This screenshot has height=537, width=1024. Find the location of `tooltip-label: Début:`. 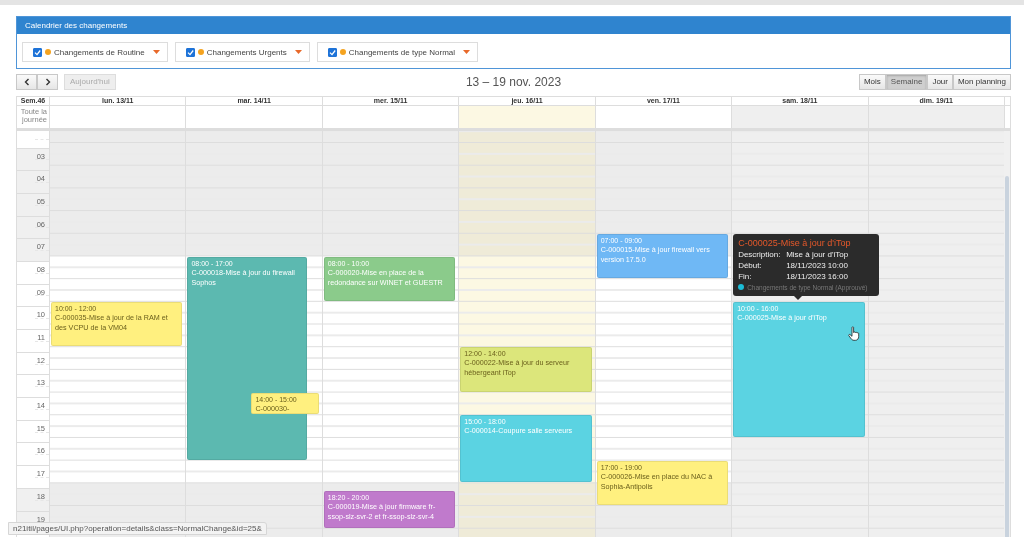

tooltip-label: Début: is located at coordinates (750, 265).